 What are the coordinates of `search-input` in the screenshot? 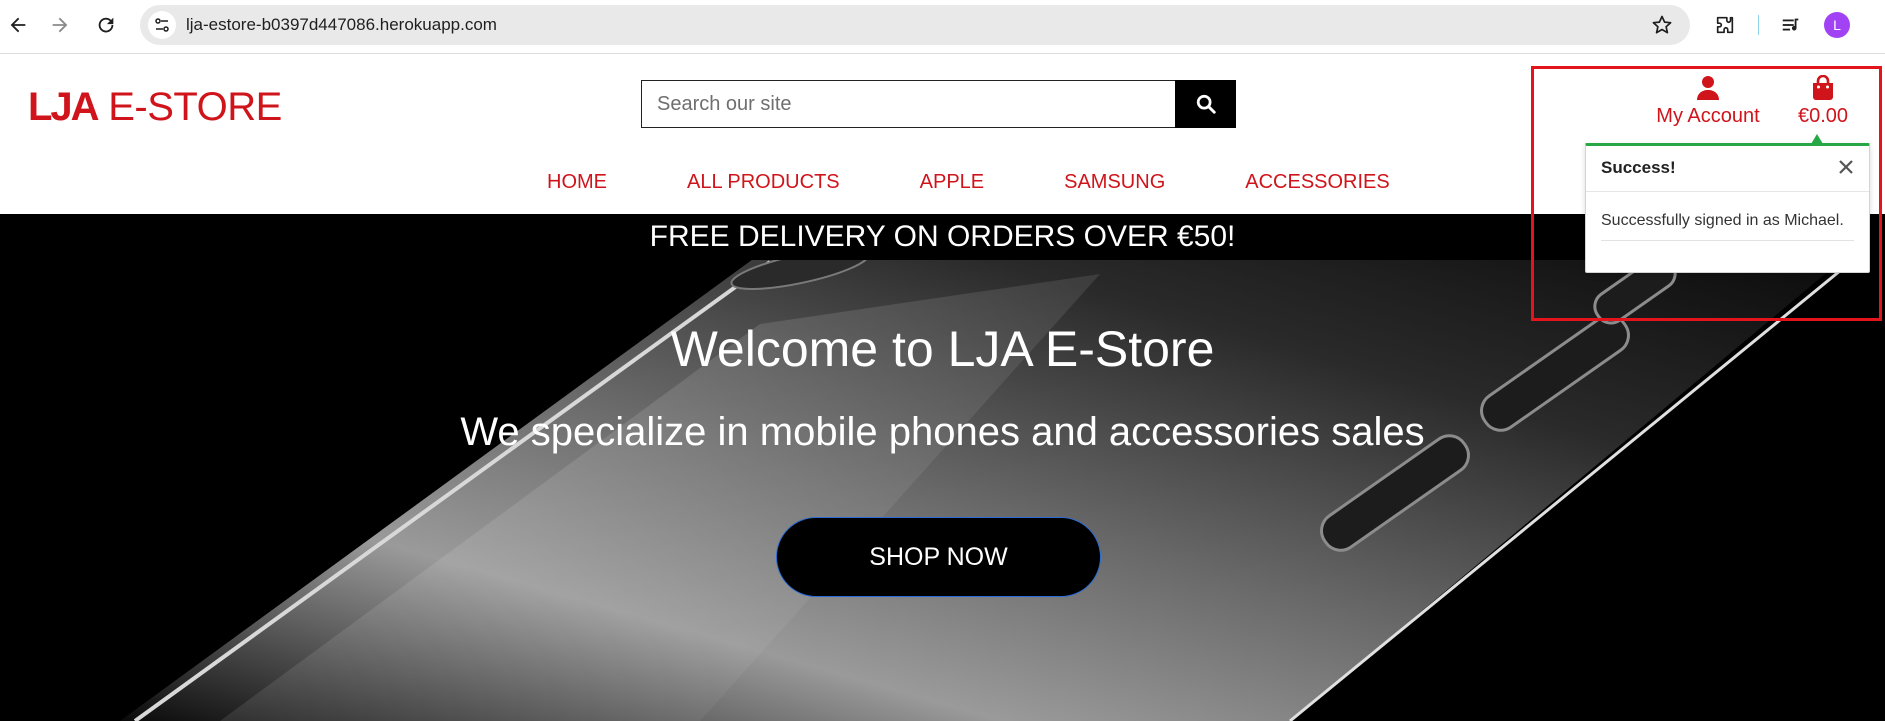 It's located at (908, 104).